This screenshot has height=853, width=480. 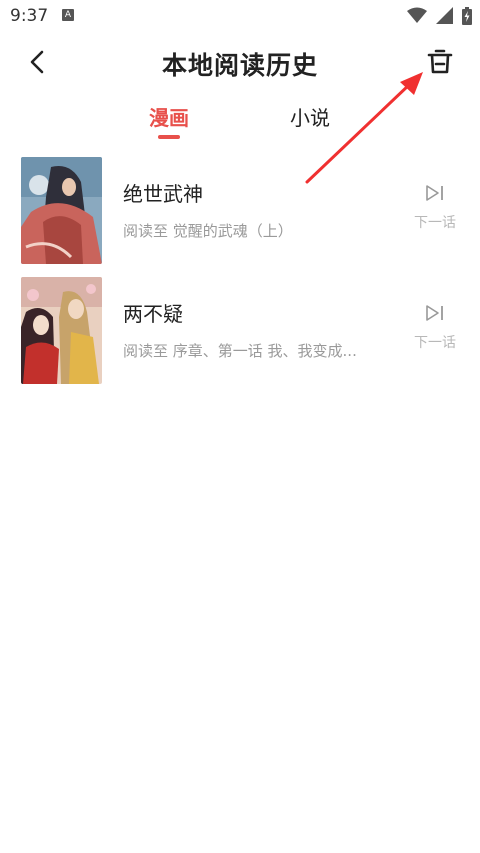 What do you see at coordinates (169, 116) in the screenshot?
I see `tab-comic: 漫画` at bounding box center [169, 116].